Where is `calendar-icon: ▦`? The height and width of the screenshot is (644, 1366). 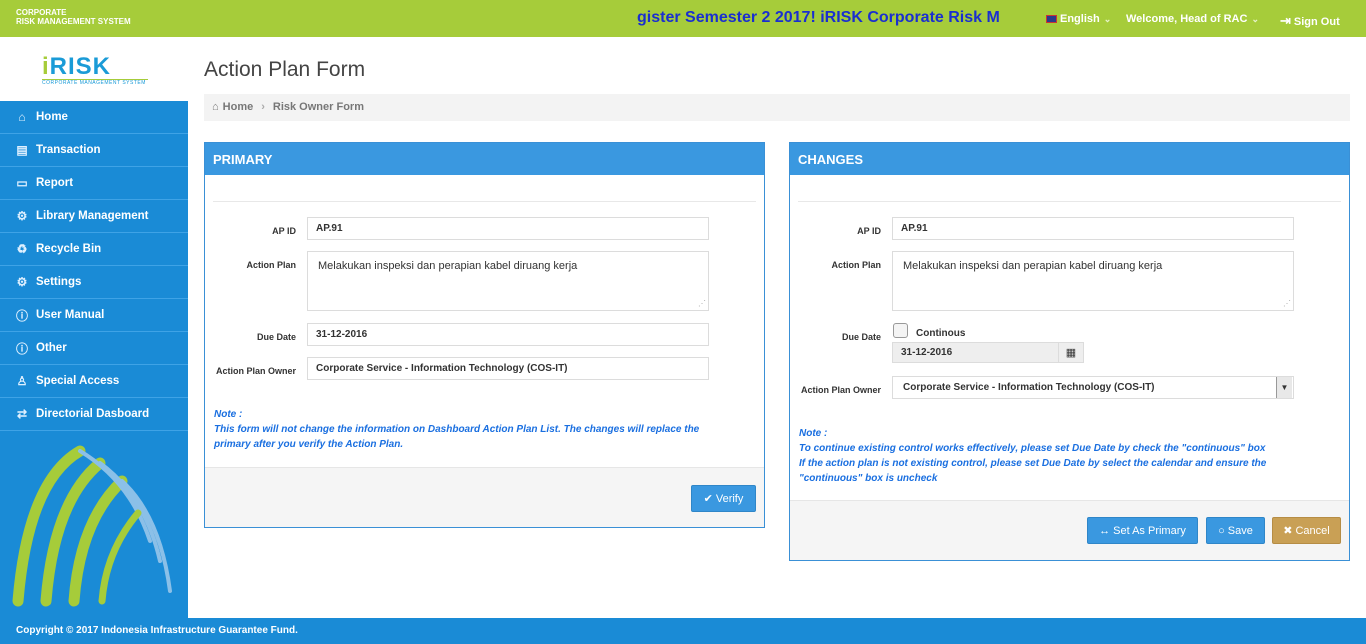
calendar-icon: ▦ is located at coordinates (1071, 352).